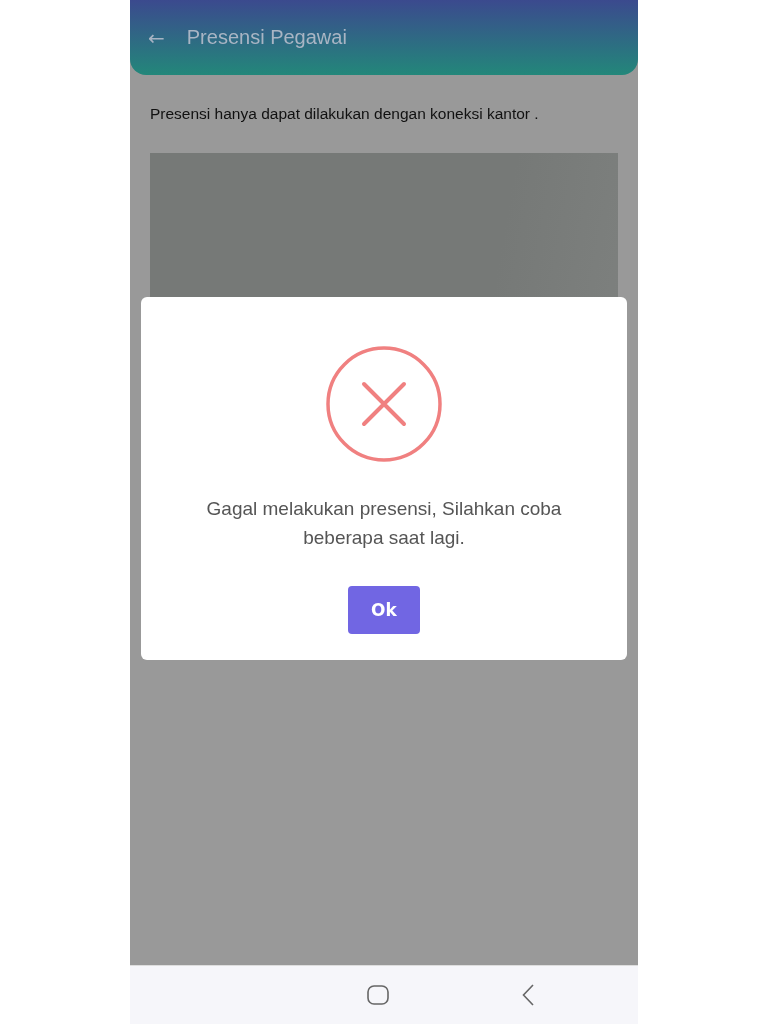 This screenshot has height=1024, width=768. What do you see at coordinates (384, 610) in the screenshot?
I see `ok-button: Ok` at bounding box center [384, 610].